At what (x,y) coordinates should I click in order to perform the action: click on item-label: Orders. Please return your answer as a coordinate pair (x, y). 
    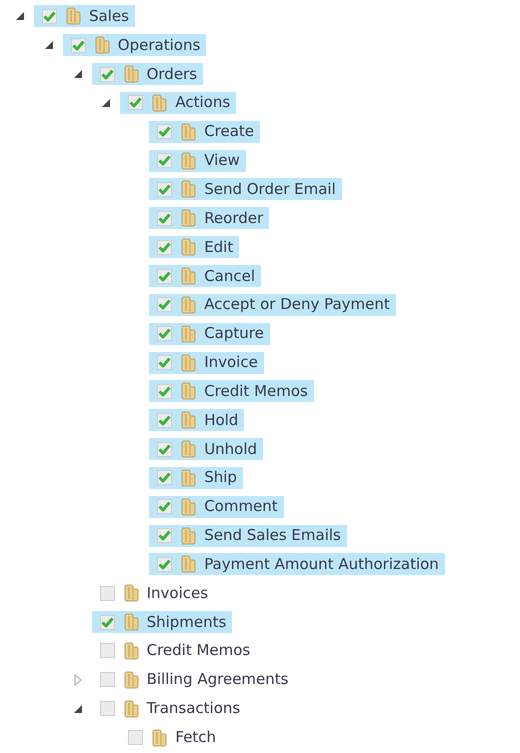
    Looking at the image, I should click on (172, 74).